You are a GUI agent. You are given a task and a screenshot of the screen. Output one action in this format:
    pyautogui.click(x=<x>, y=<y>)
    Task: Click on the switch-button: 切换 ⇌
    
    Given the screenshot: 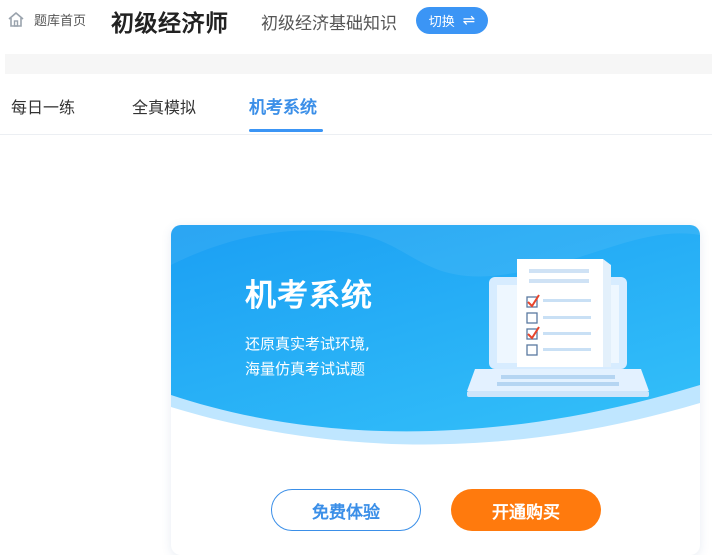 What is the action you would take?
    pyautogui.click(x=452, y=20)
    